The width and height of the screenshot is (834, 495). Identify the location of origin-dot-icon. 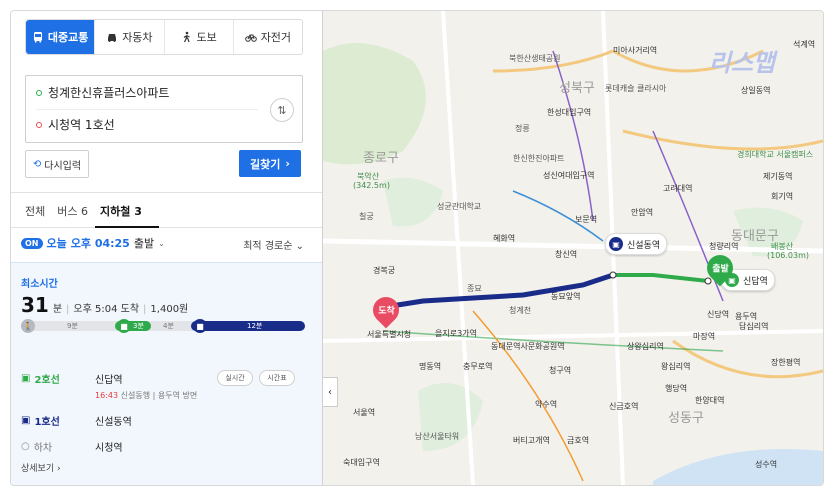
(39, 92).